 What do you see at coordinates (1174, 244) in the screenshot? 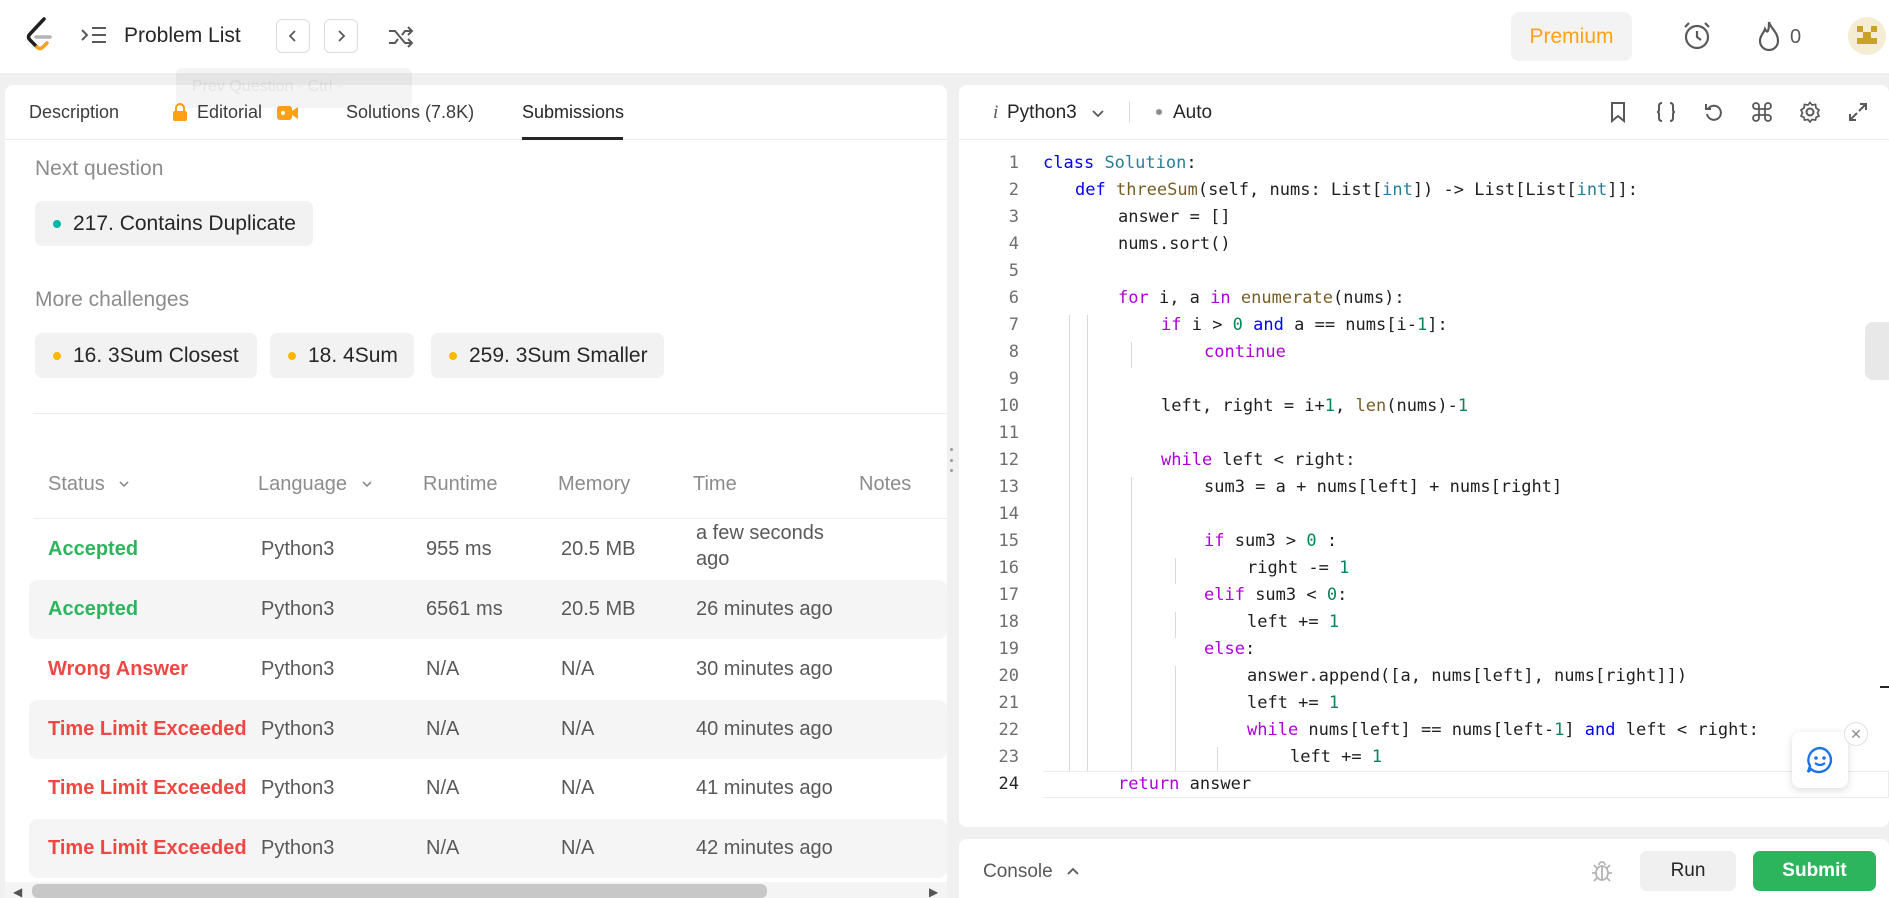
I see `code-line: nums.sort()` at bounding box center [1174, 244].